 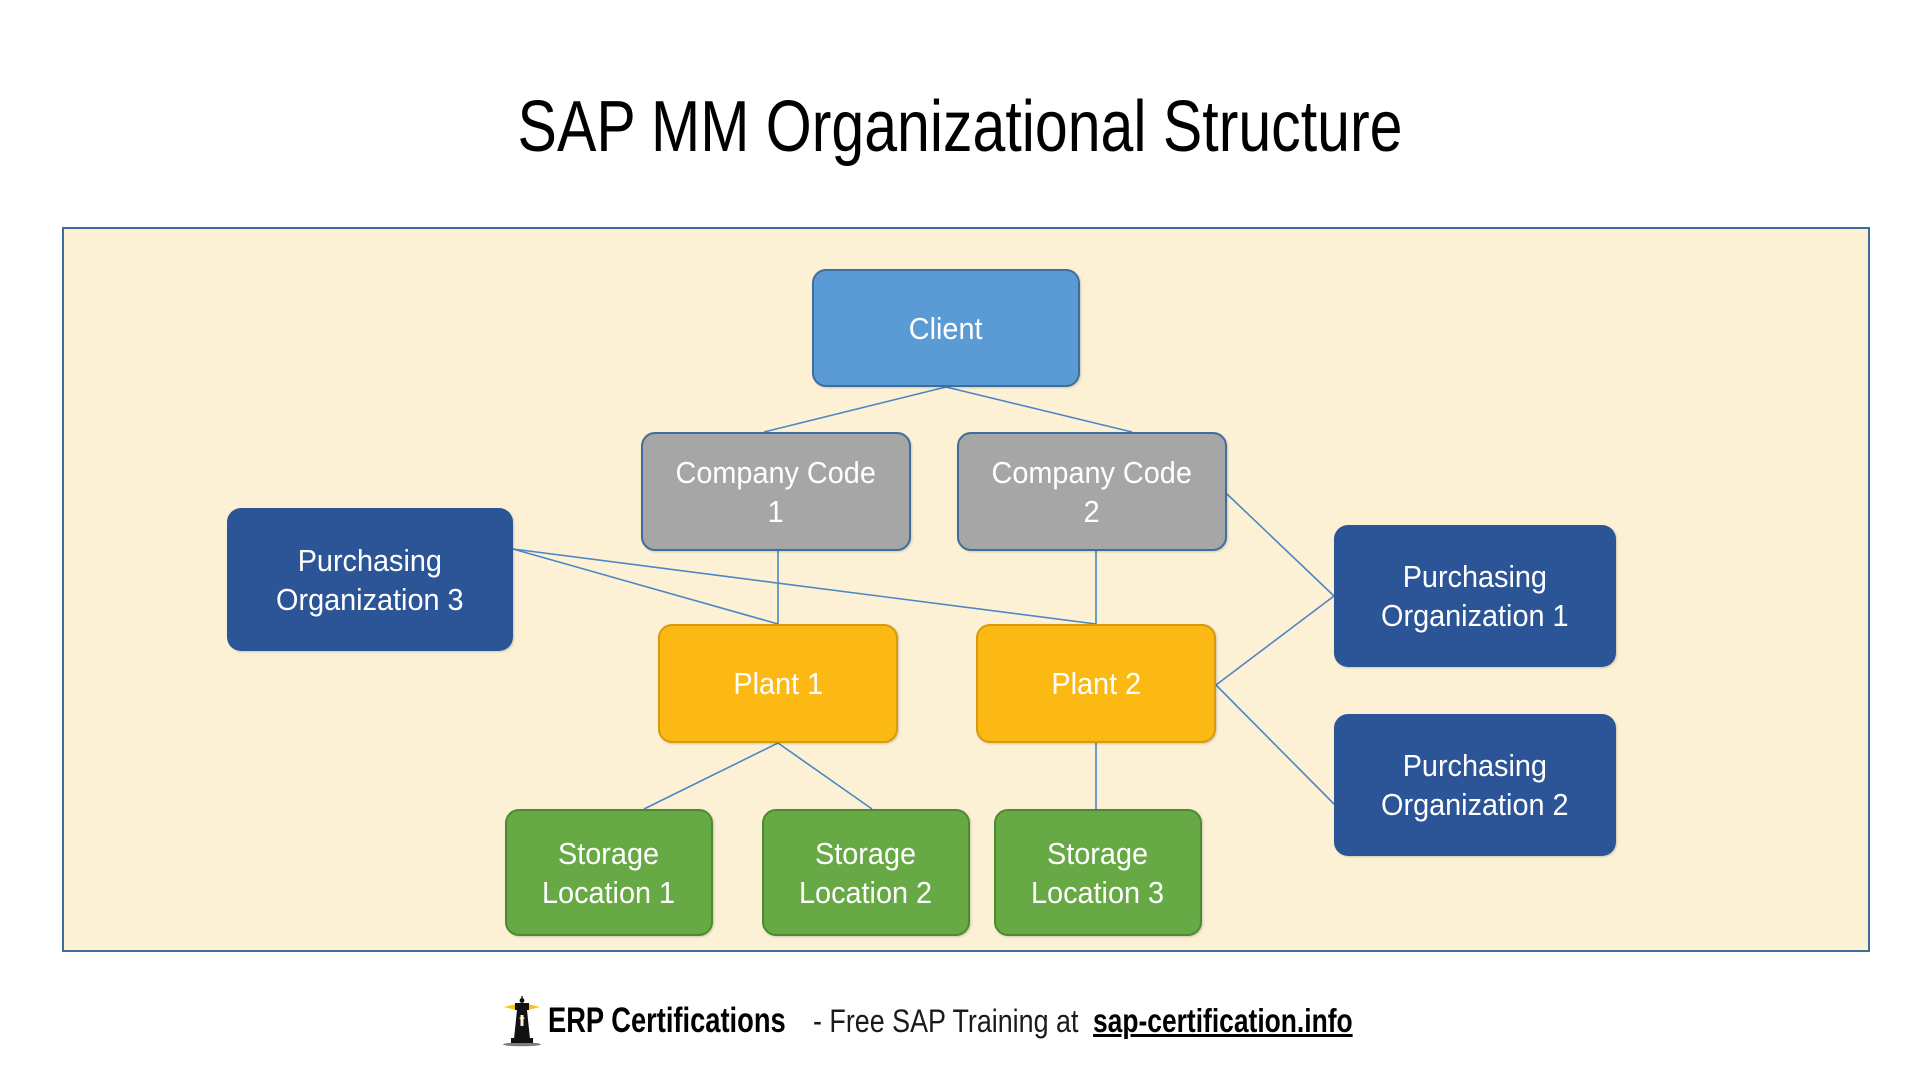 I want to click on node-client: Client, so click(x=946, y=328).